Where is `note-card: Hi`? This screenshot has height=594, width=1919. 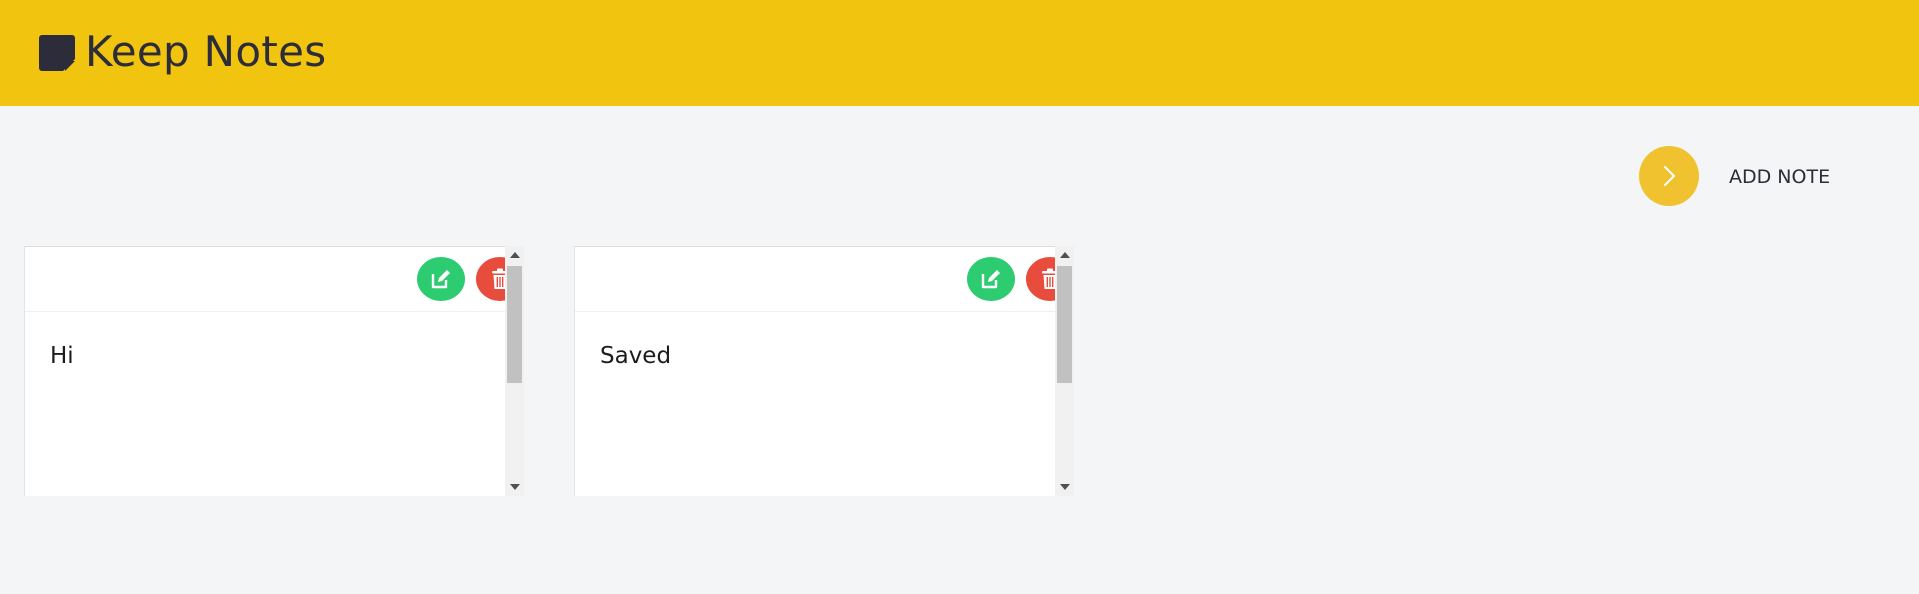
note-card: Hi is located at coordinates (274, 371).